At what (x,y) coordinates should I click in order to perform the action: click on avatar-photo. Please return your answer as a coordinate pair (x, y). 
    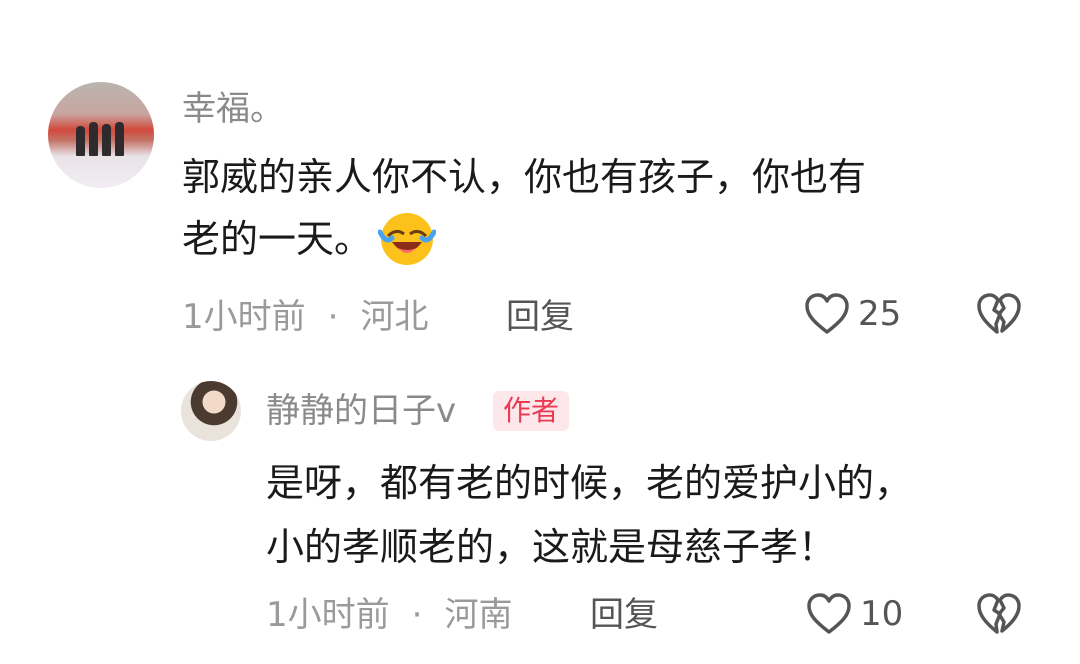
    Looking at the image, I should click on (102, 138).